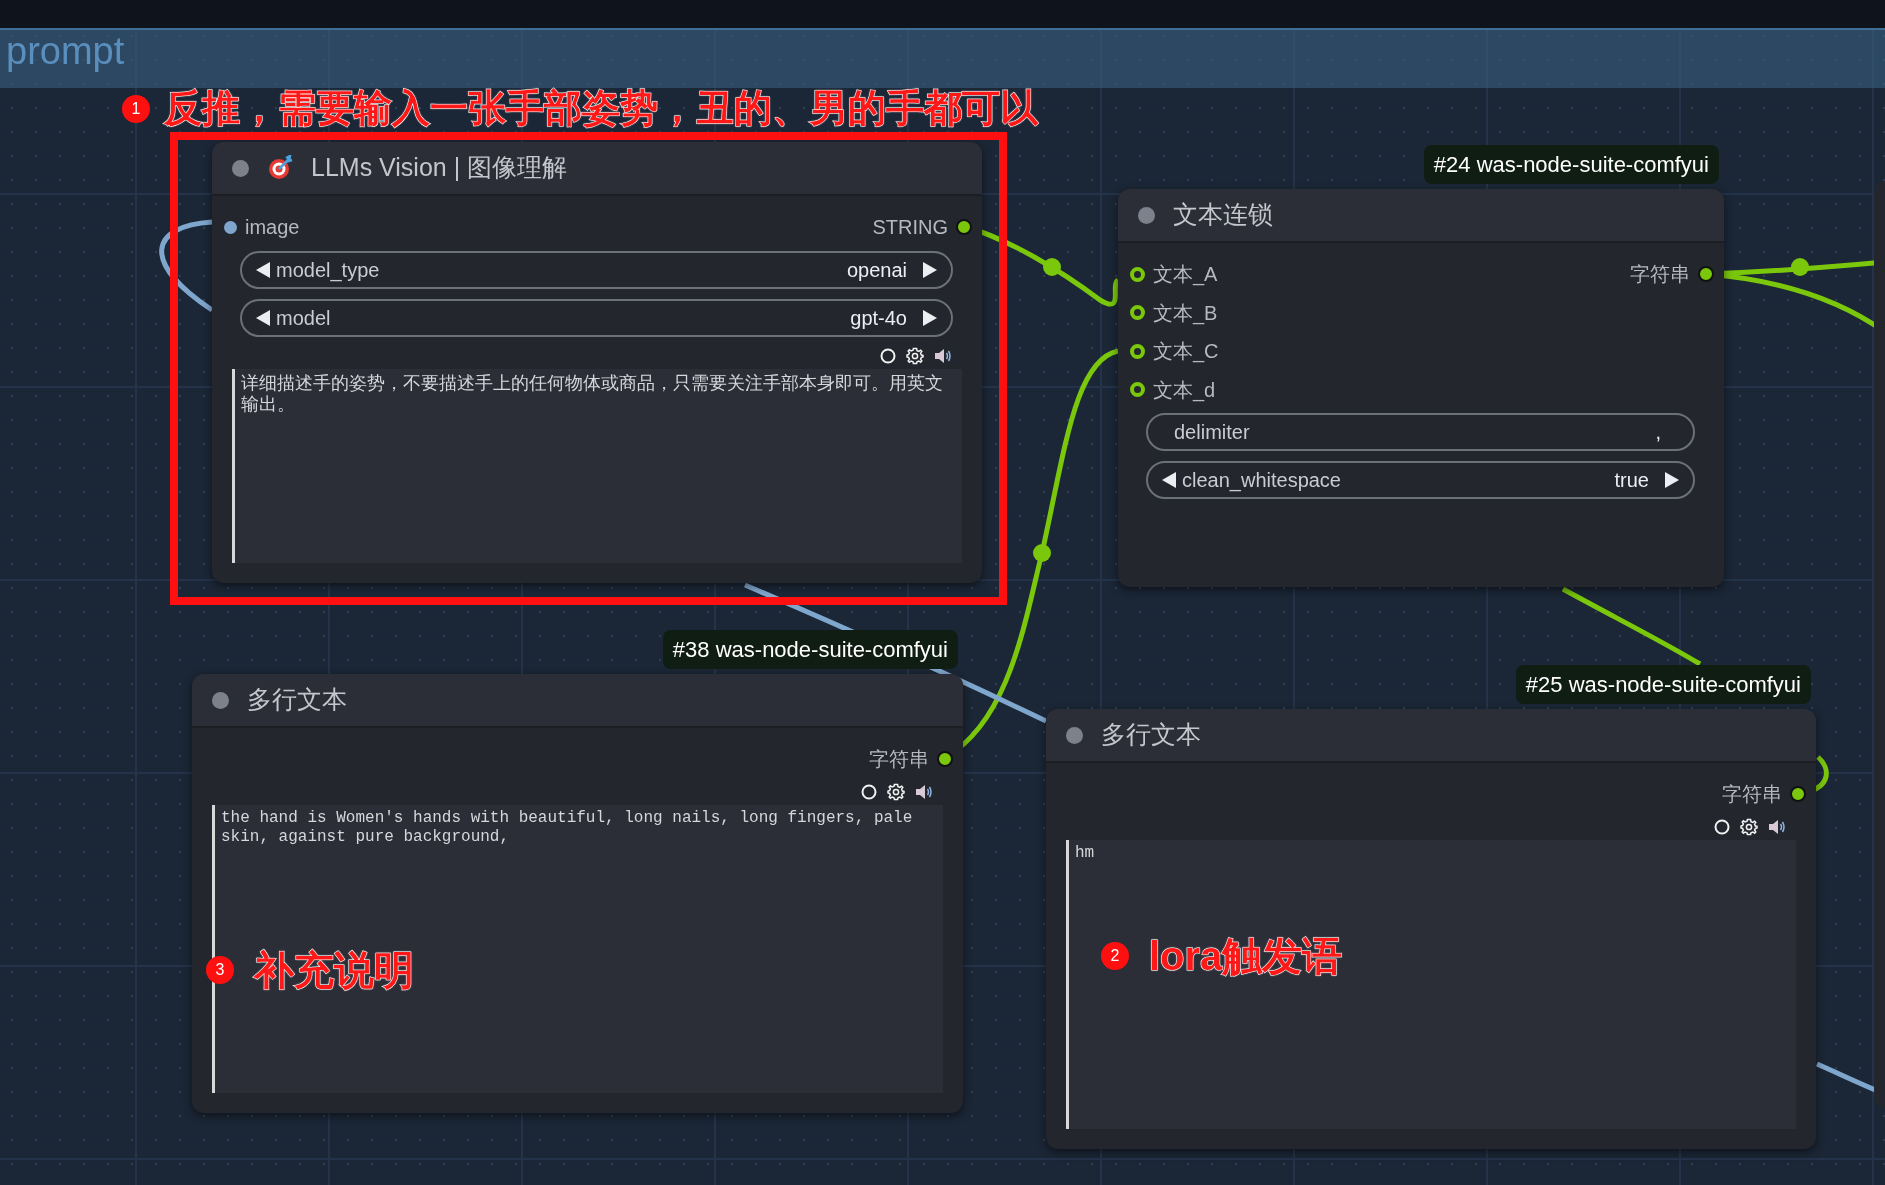  Describe the element at coordinates (596, 317) in the screenshot. I see `combo-widget: model gpt-4o` at that location.